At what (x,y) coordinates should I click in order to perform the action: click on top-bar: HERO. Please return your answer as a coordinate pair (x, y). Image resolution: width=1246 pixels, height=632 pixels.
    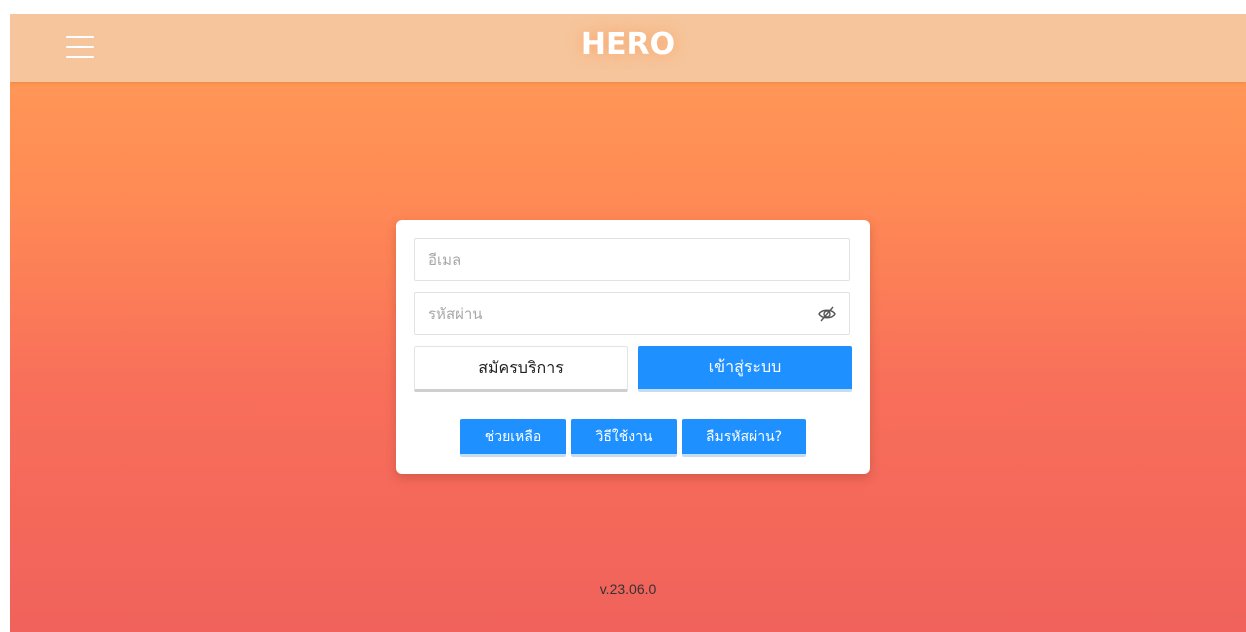
    Looking at the image, I should click on (628, 48).